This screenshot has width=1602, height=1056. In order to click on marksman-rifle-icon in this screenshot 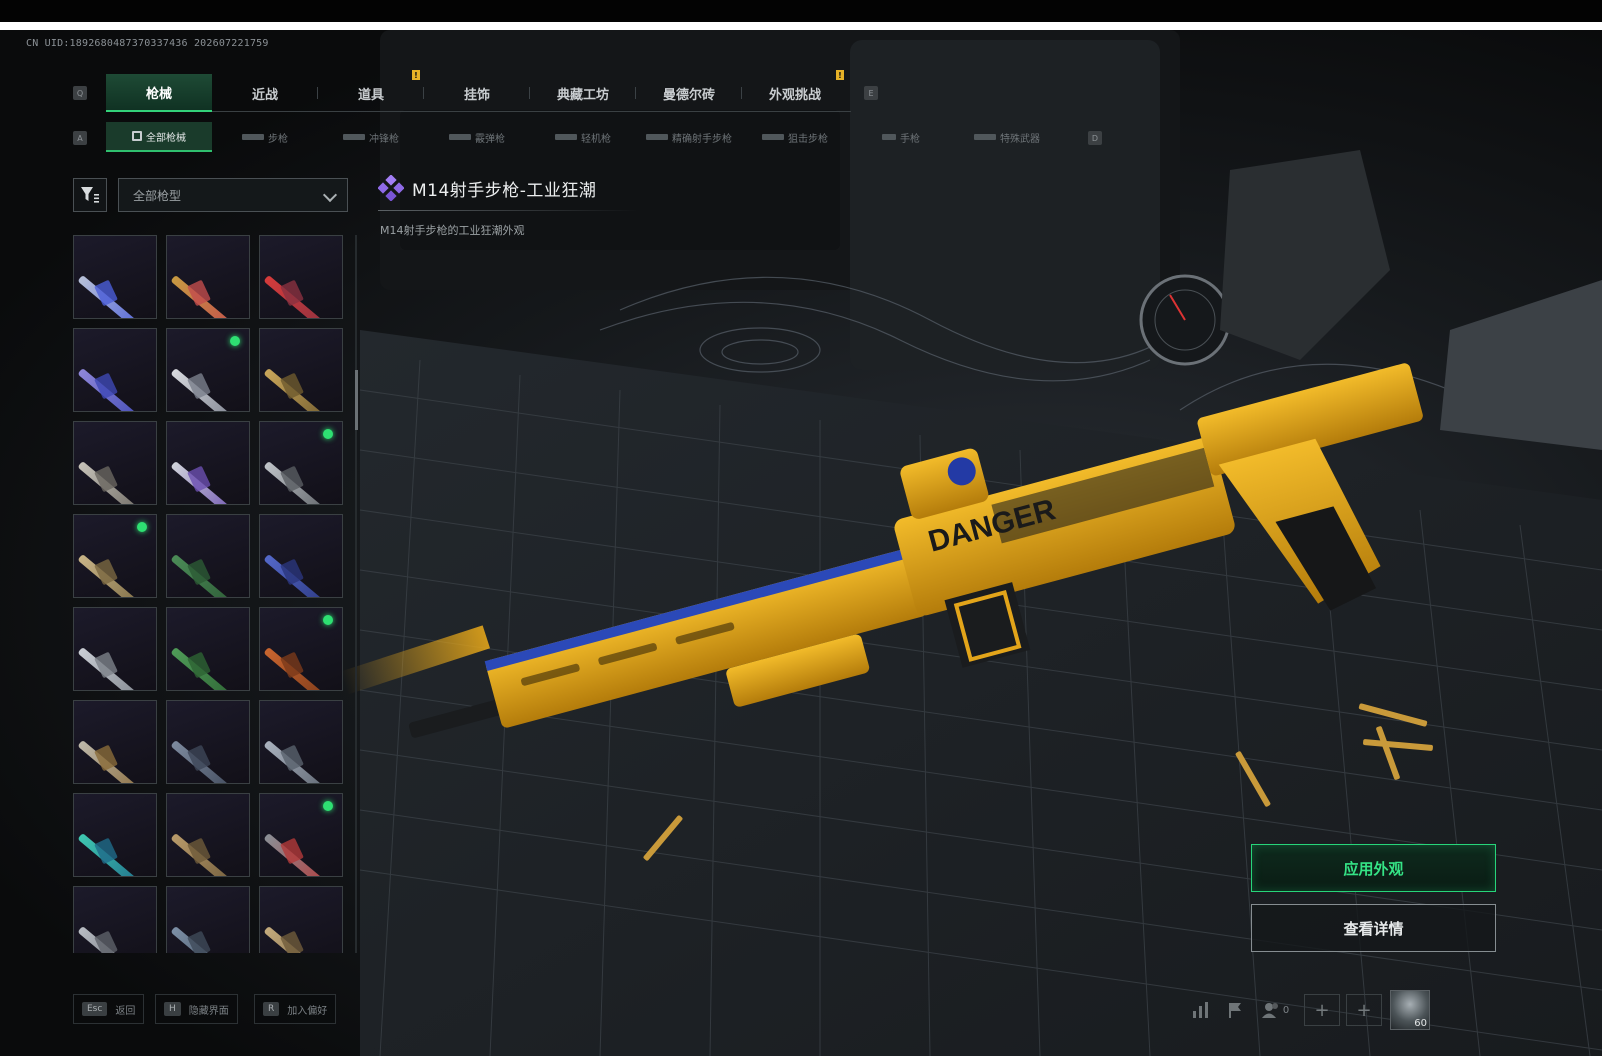, I will do `click(657, 137)`.